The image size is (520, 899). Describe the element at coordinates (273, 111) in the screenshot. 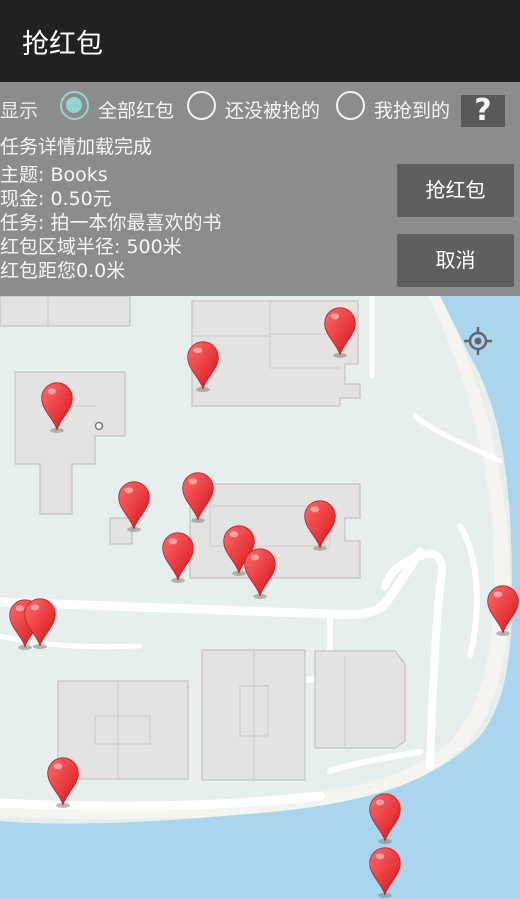

I see `radio-unclaimed-label: 还没被抢的` at that location.